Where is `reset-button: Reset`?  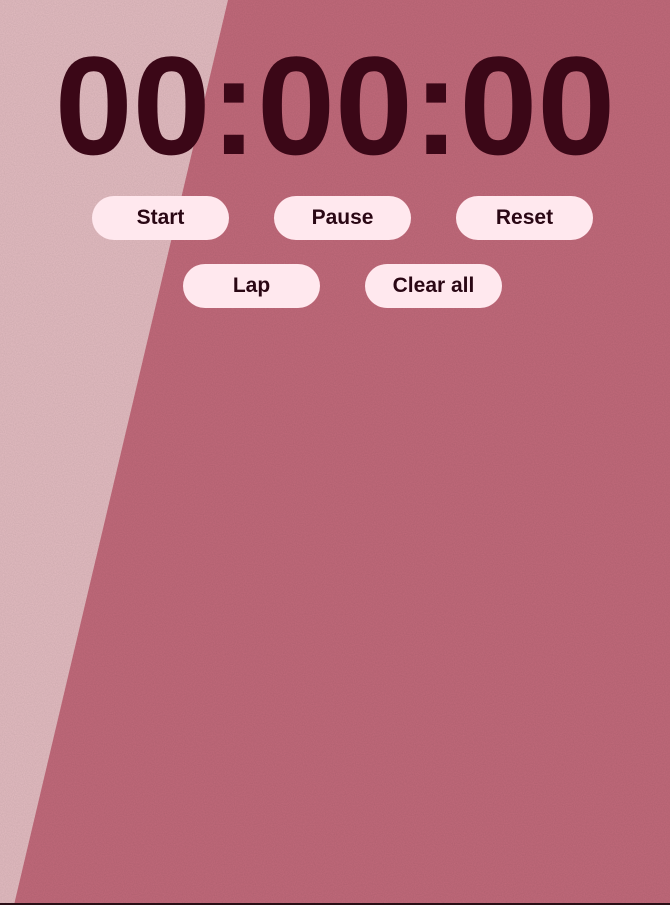
reset-button: Reset is located at coordinates (524, 218).